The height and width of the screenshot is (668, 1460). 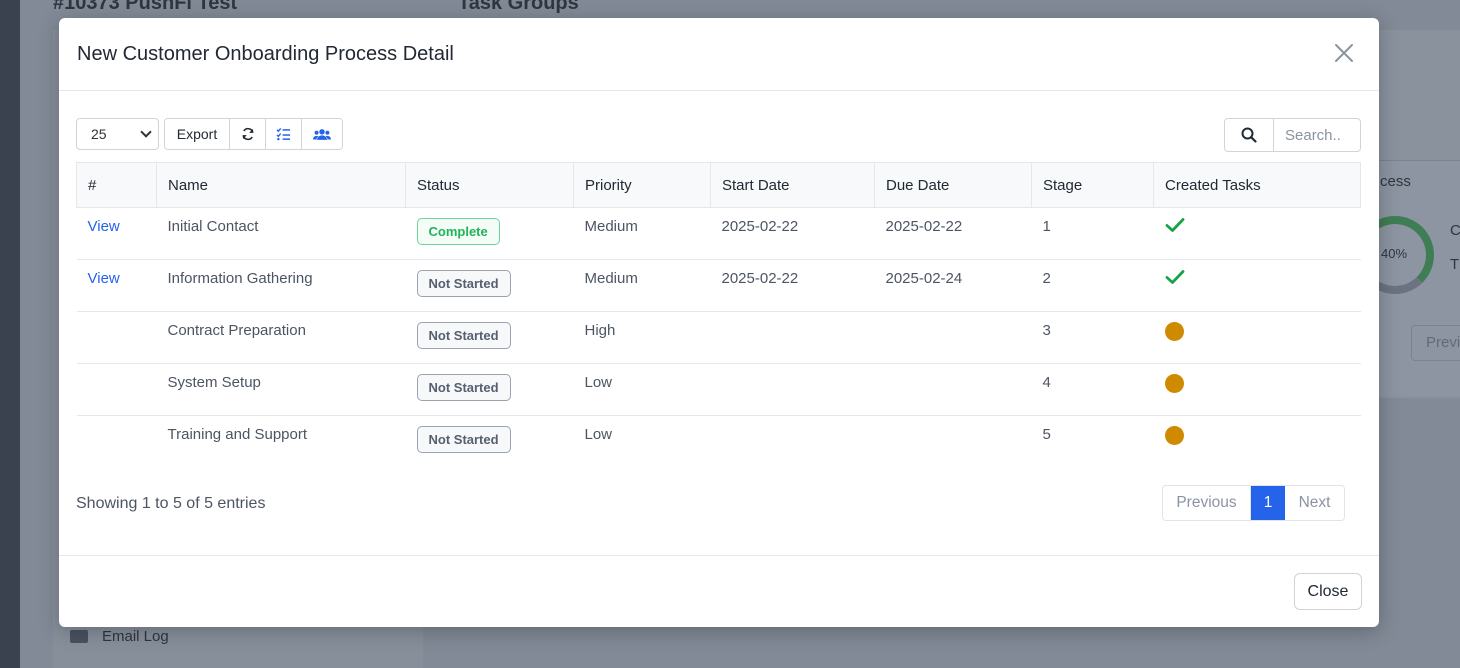 I want to click on search-button, so click(x=1249, y=135).